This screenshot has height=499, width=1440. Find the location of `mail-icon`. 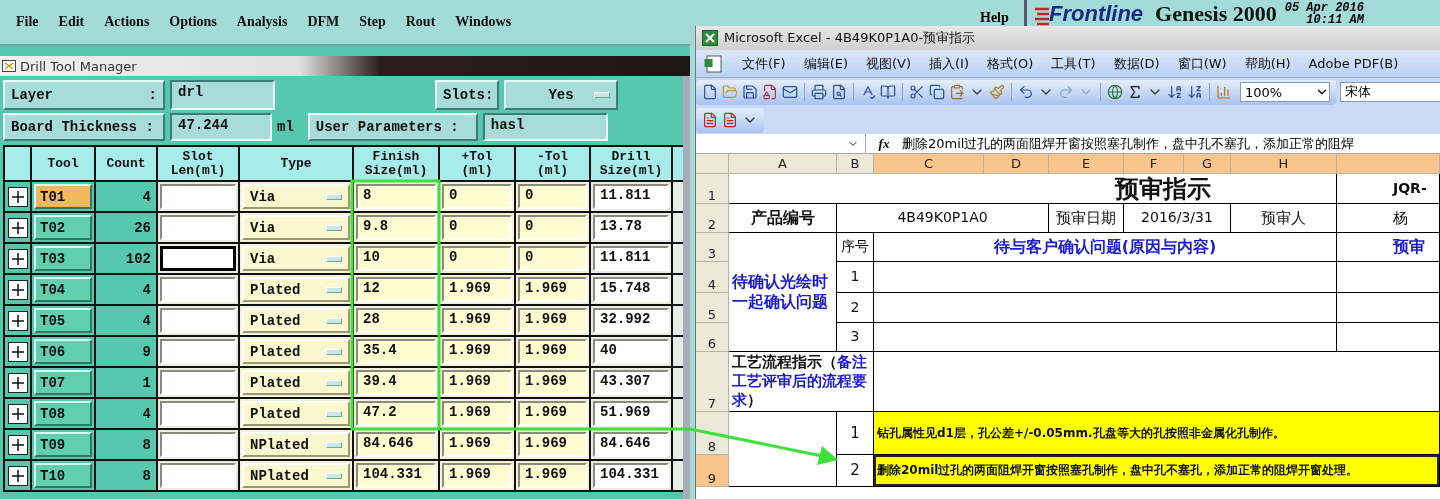

mail-icon is located at coordinates (790, 92).